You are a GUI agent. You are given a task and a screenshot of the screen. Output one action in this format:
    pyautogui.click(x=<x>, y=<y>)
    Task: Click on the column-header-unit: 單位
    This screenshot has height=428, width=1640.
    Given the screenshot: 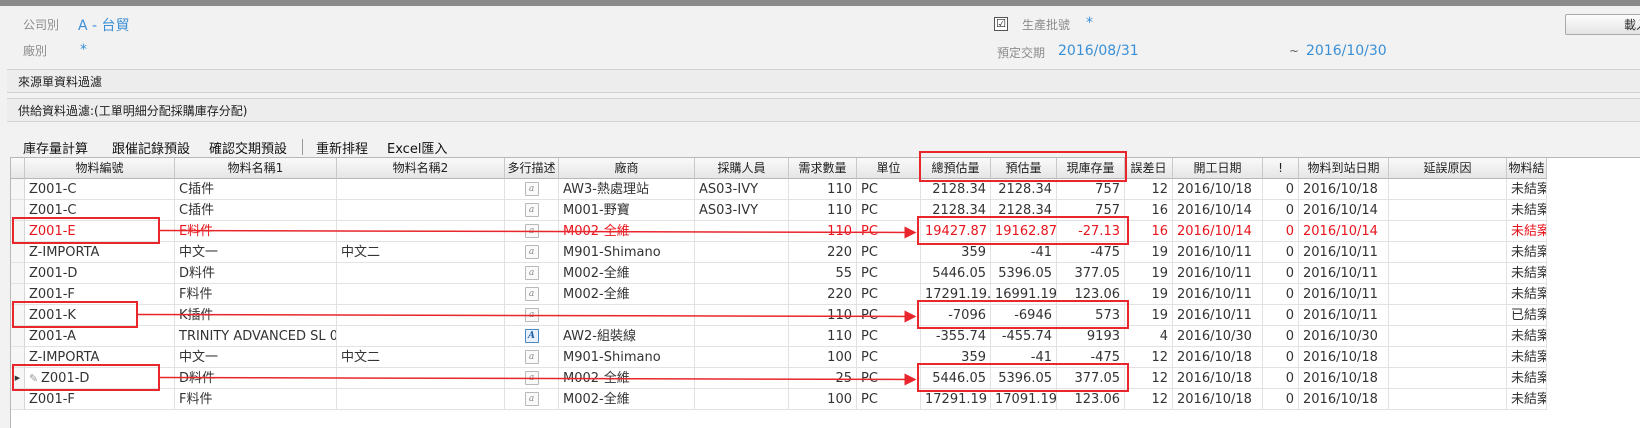 What is the action you would take?
    pyautogui.click(x=889, y=168)
    